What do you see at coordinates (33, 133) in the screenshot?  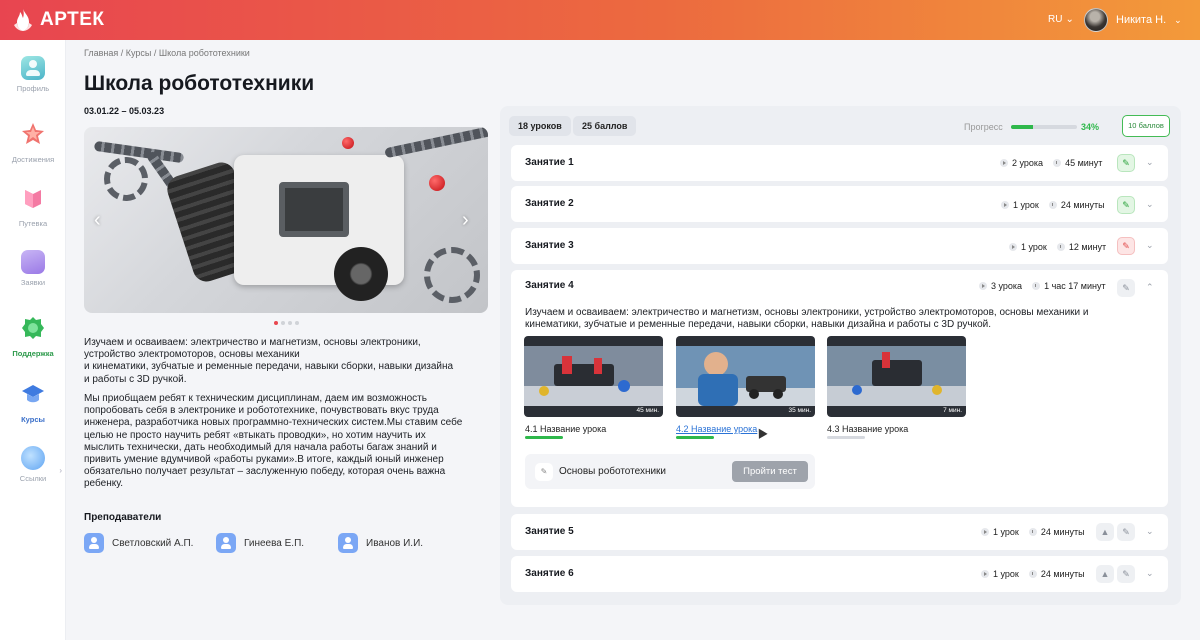 I see `star-icon` at bounding box center [33, 133].